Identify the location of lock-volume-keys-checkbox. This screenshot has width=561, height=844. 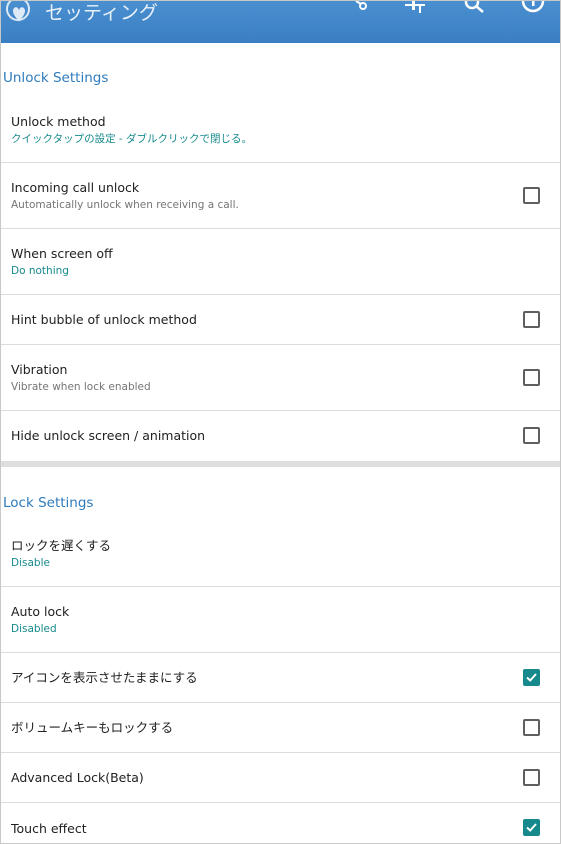
(531, 727).